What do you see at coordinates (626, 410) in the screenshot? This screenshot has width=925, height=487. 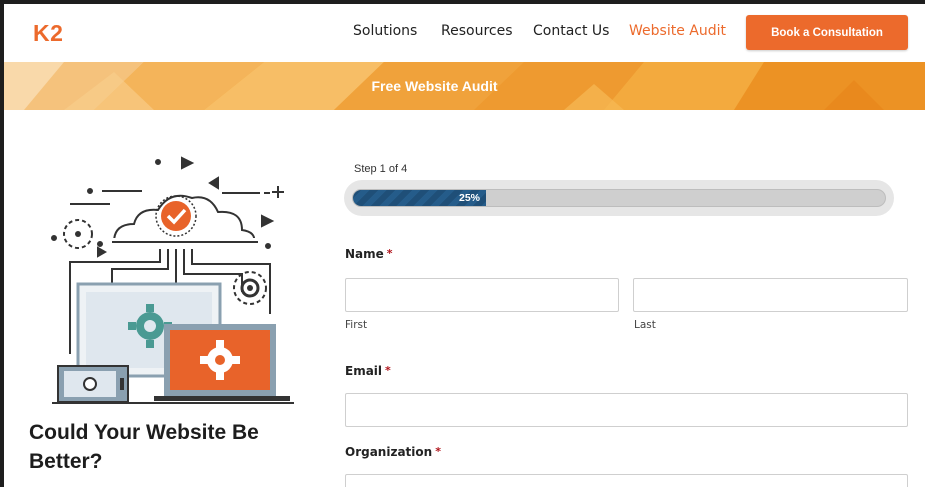 I see `email-field` at bounding box center [626, 410].